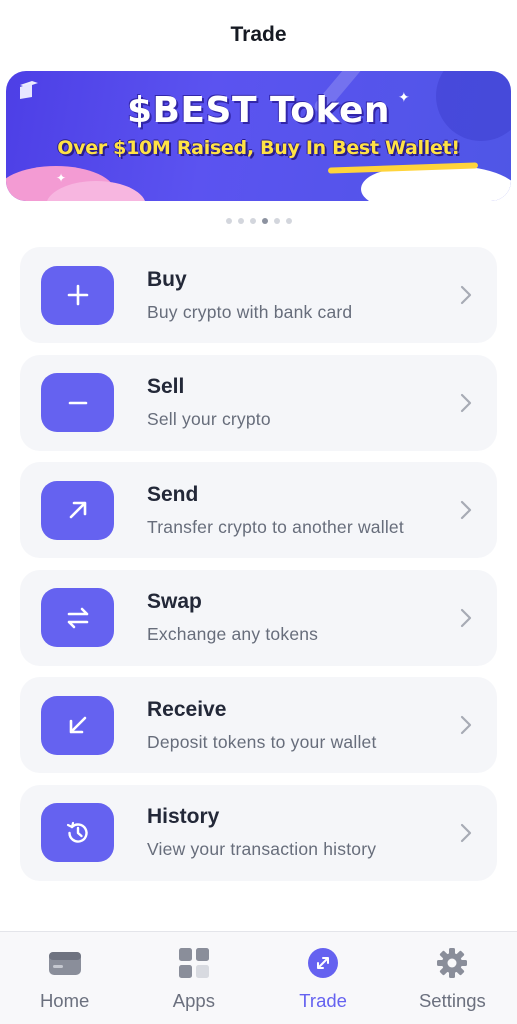 This screenshot has width=517, height=1024. I want to click on tab-settings: Settings, so click(452, 978).